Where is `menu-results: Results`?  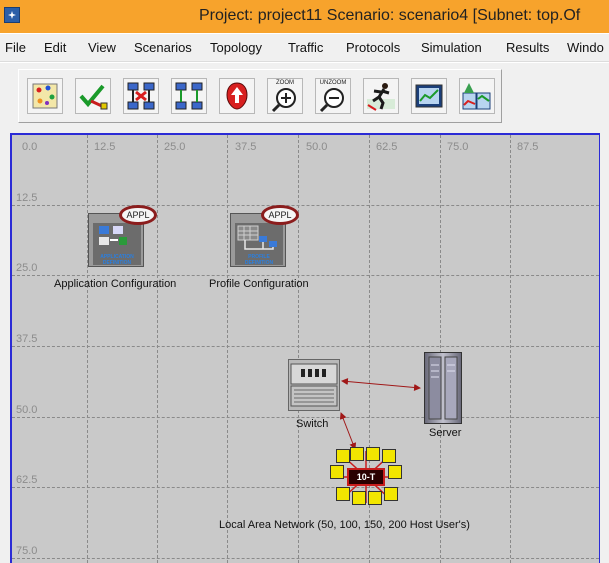
menu-results: Results is located at coordinates (527, 47).